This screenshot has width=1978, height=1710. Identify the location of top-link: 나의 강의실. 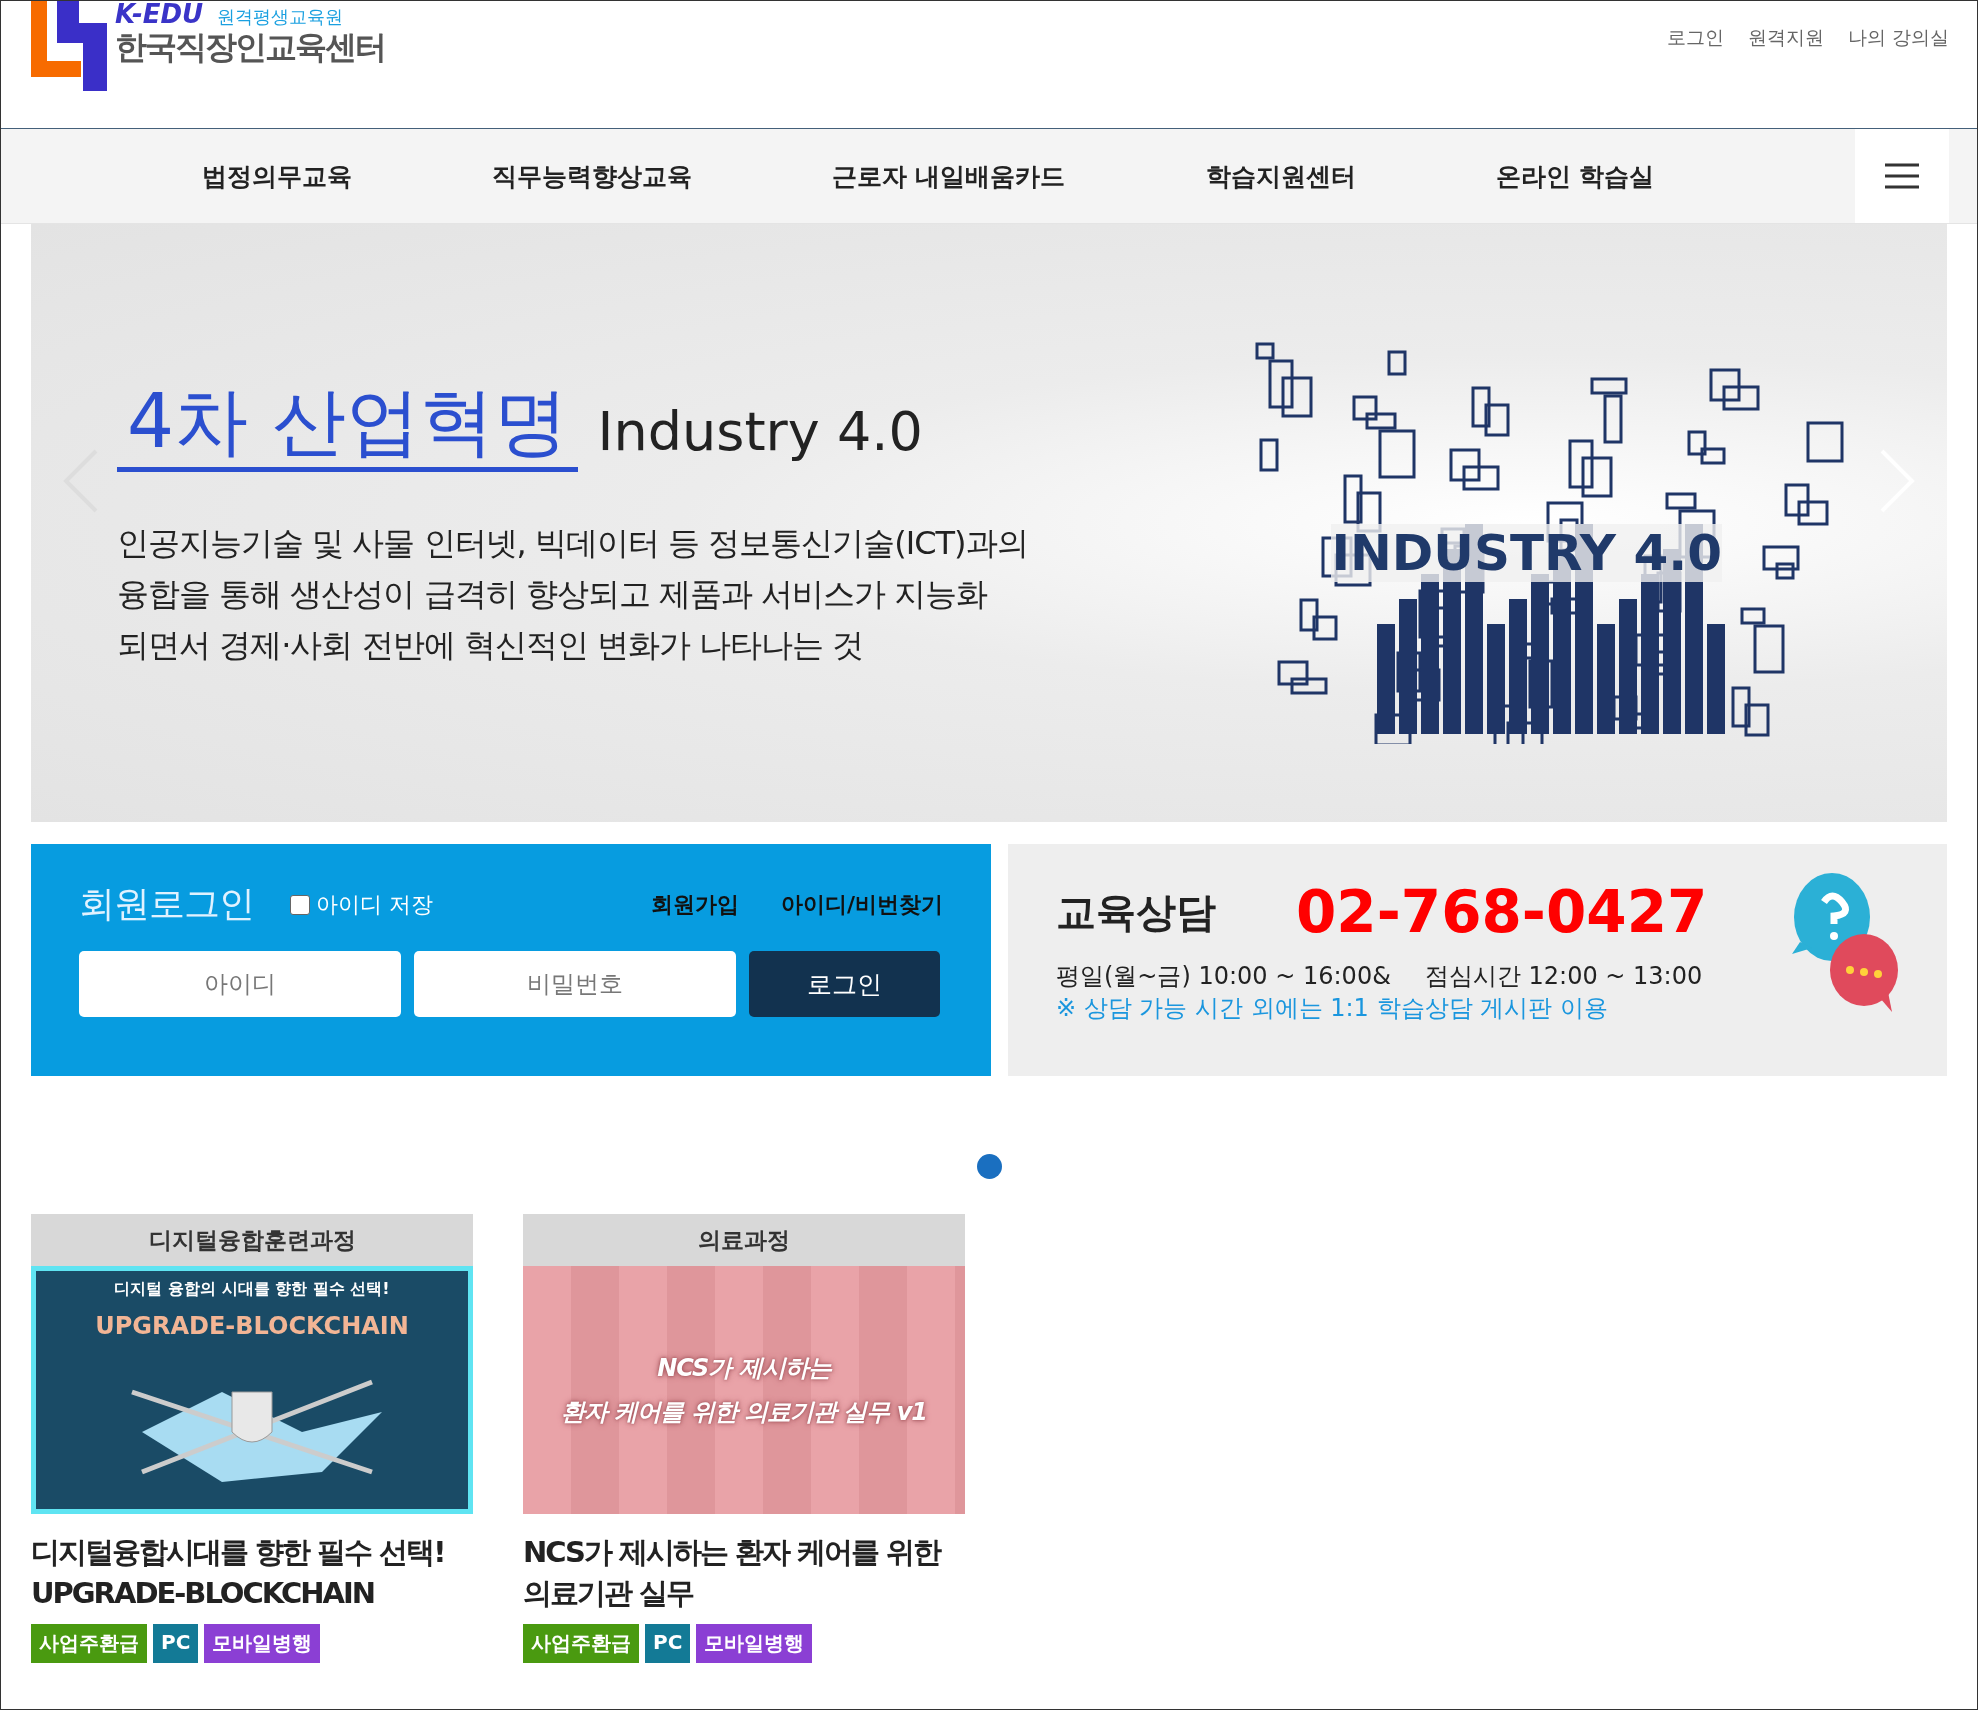
(1898, 38).